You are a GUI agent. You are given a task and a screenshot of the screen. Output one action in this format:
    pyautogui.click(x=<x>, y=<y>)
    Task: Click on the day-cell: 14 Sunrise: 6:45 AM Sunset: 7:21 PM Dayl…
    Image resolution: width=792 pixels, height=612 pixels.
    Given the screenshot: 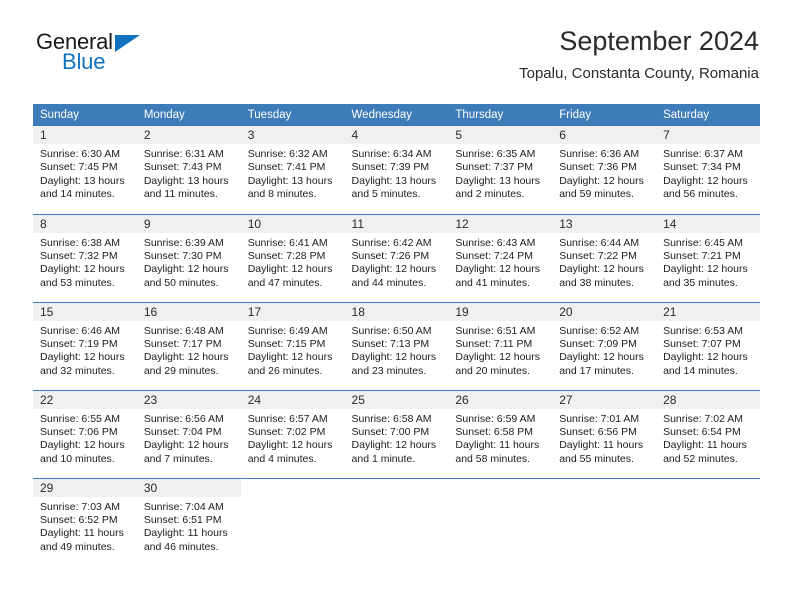 What is the action you would take?
    pyautogui.click(x=708, y=257)
    